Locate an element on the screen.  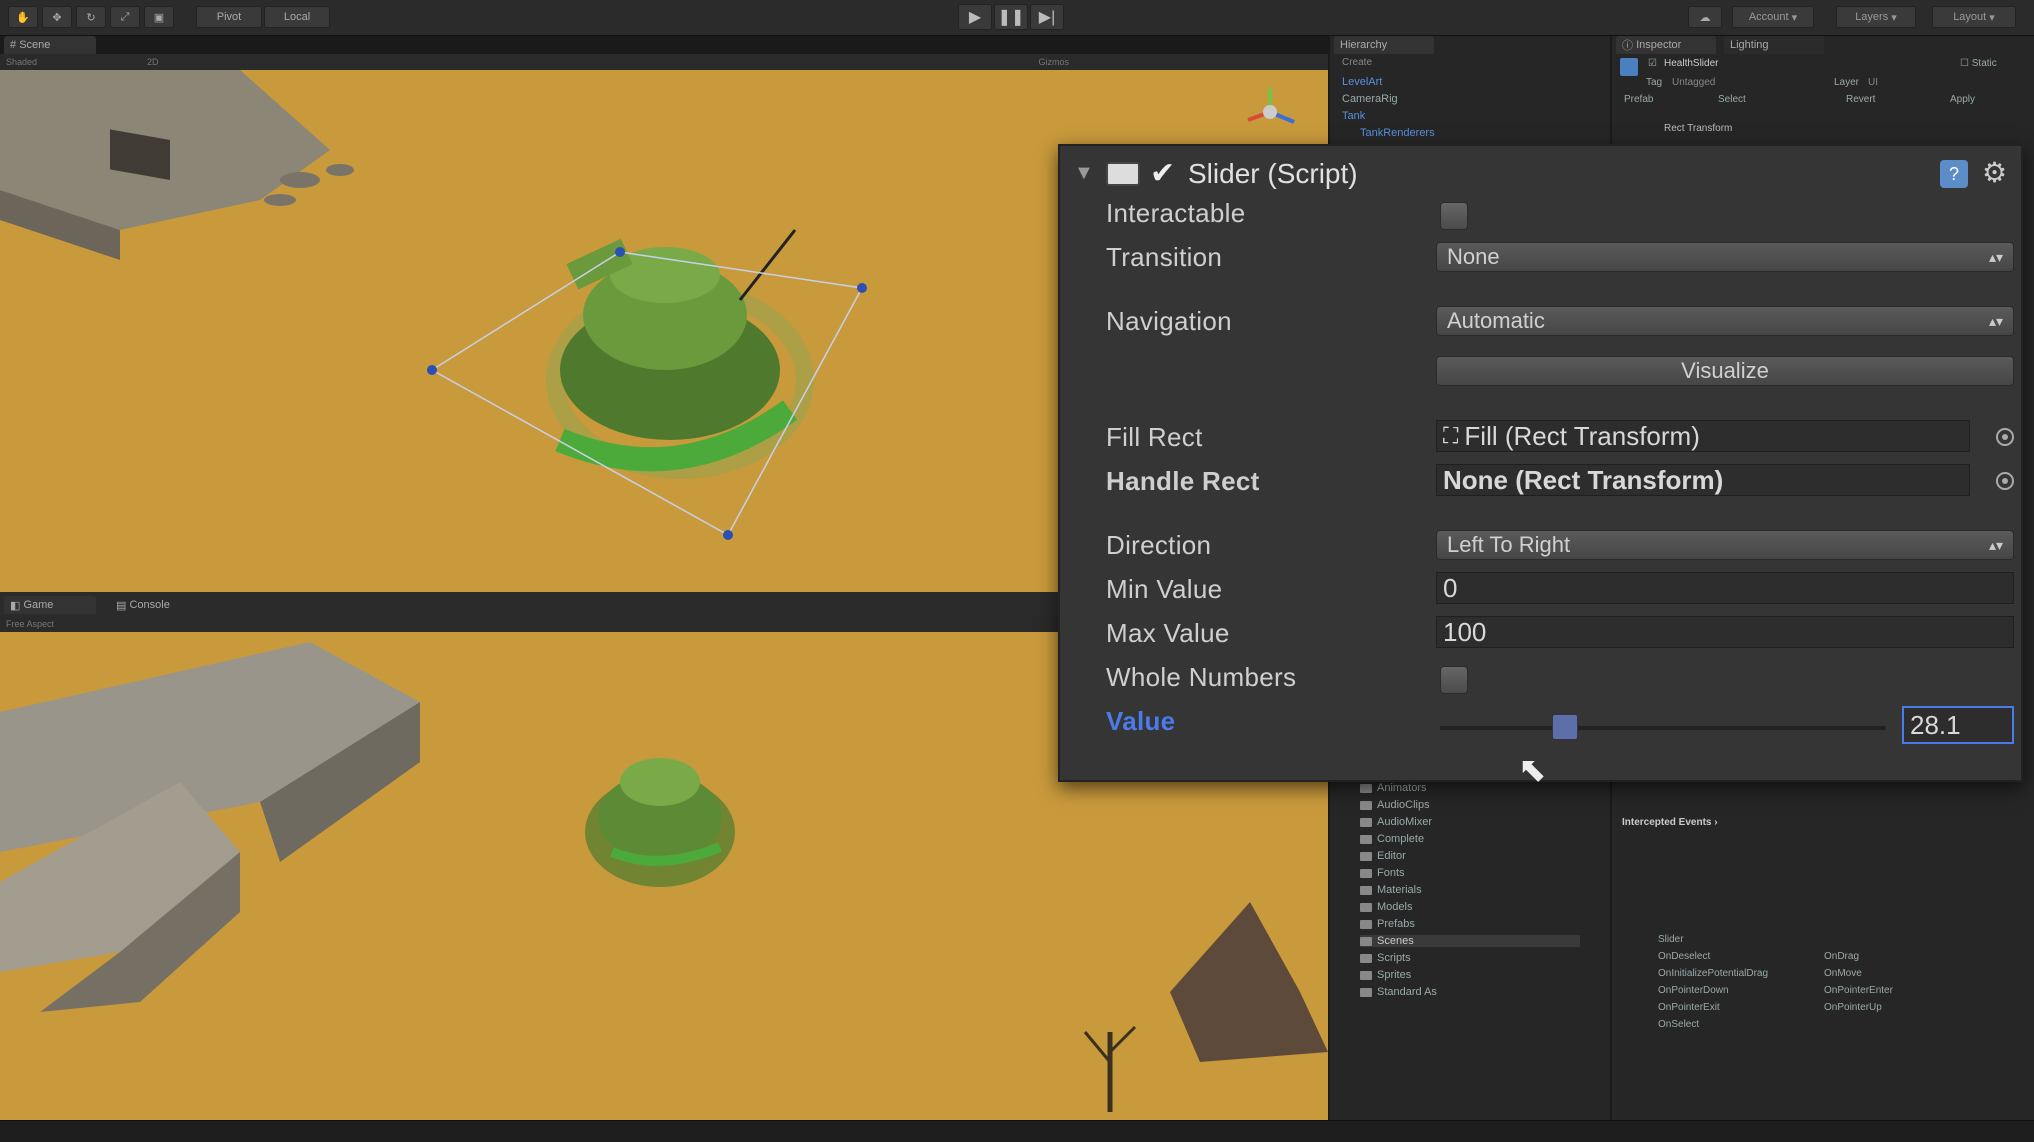
value-slider-track is located at coordinates (1663, 728).